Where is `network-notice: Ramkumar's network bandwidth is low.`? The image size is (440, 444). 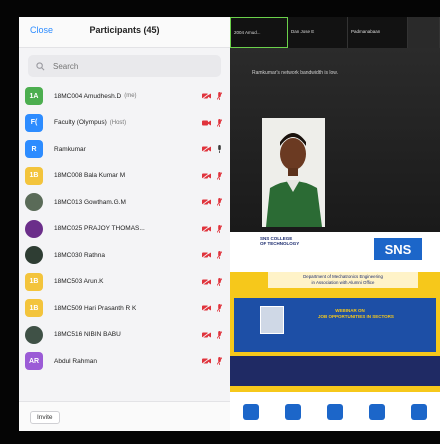
network-notice: Ramkumar's network bandwidth is low. is located at coordinates (295, 73).